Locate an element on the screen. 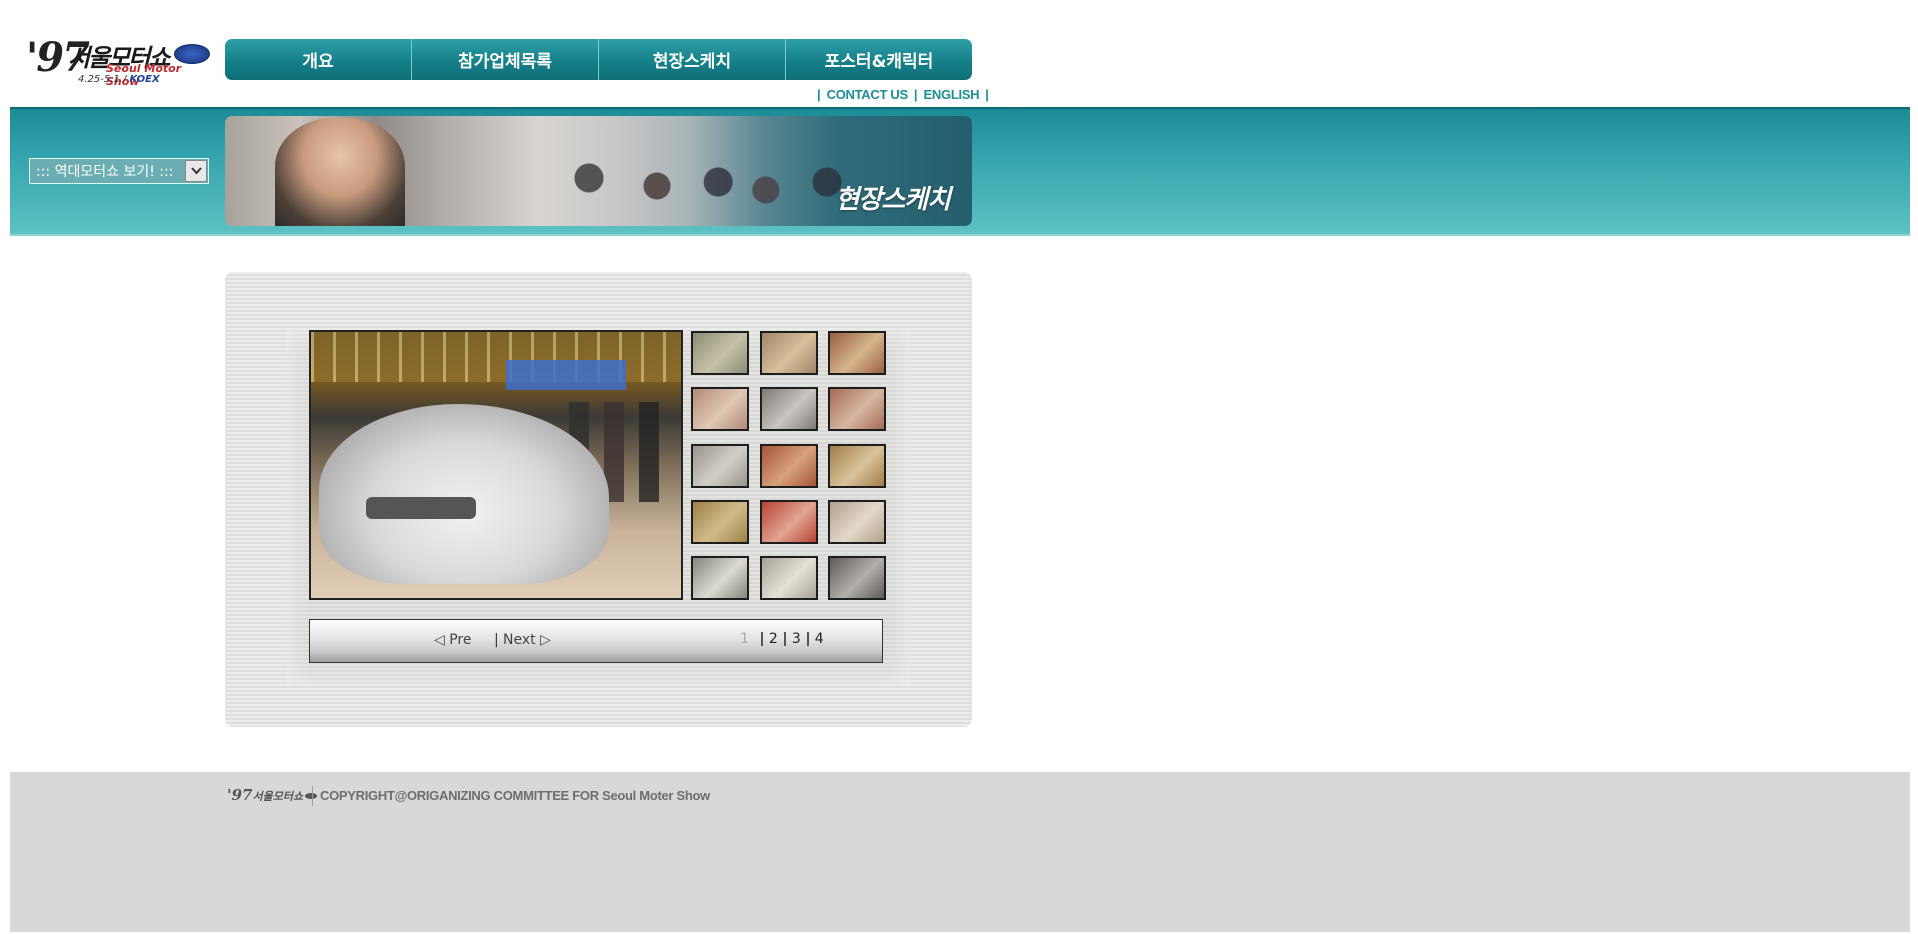  main-nav: 개요 참가업체목록 현장스케치 포스터&캐릭터 is located at coordinates (598, 59).